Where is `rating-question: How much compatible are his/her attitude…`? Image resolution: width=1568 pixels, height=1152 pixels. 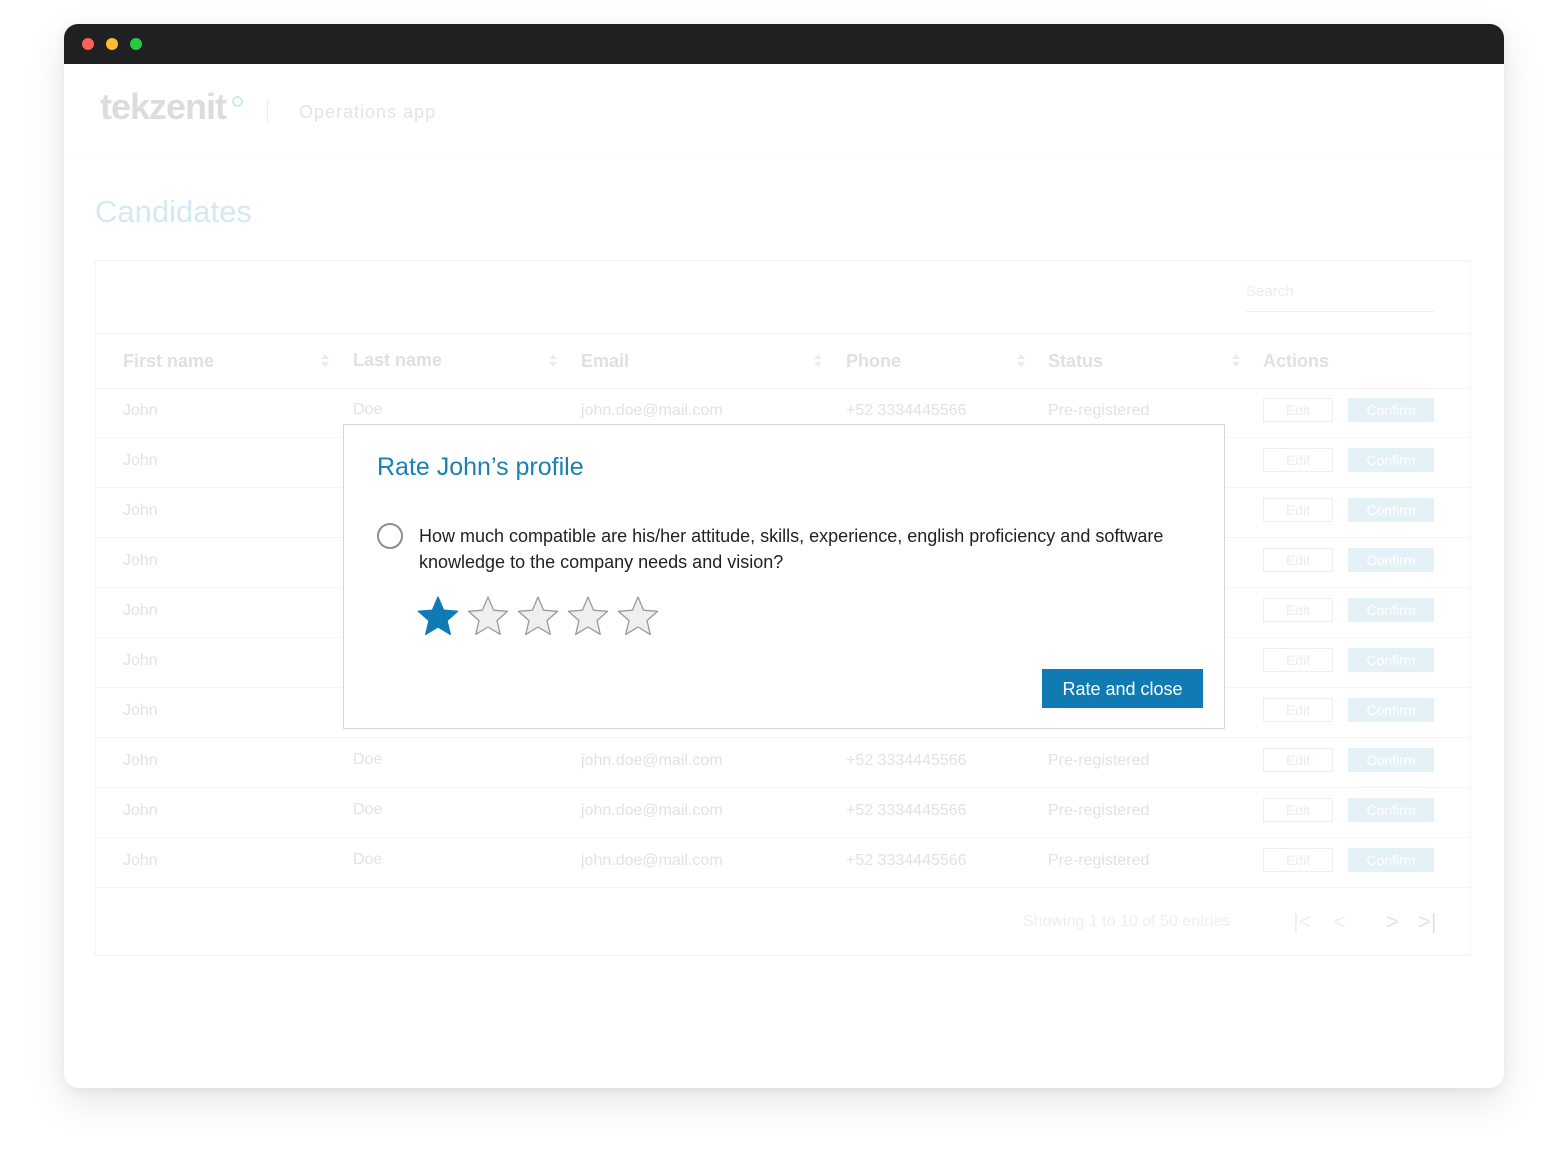 rating-question: How much compatible are his/her attitude… is located at coordinates (791, 549).